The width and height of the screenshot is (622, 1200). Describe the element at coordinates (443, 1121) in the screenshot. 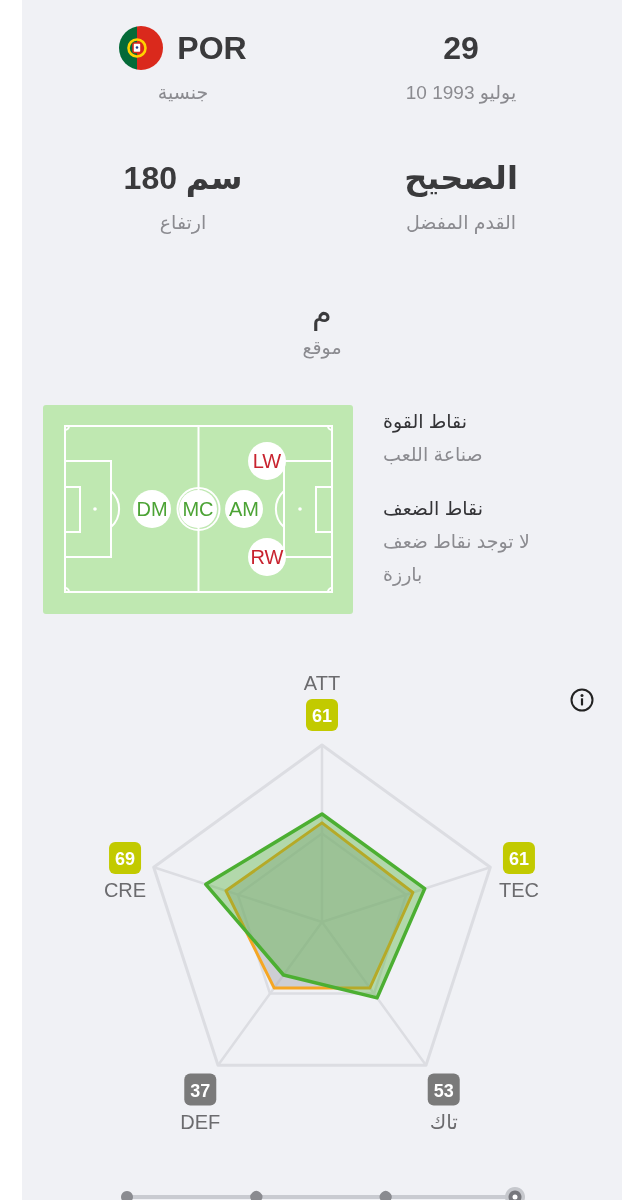

I see `axis-label: تاك` at that location.